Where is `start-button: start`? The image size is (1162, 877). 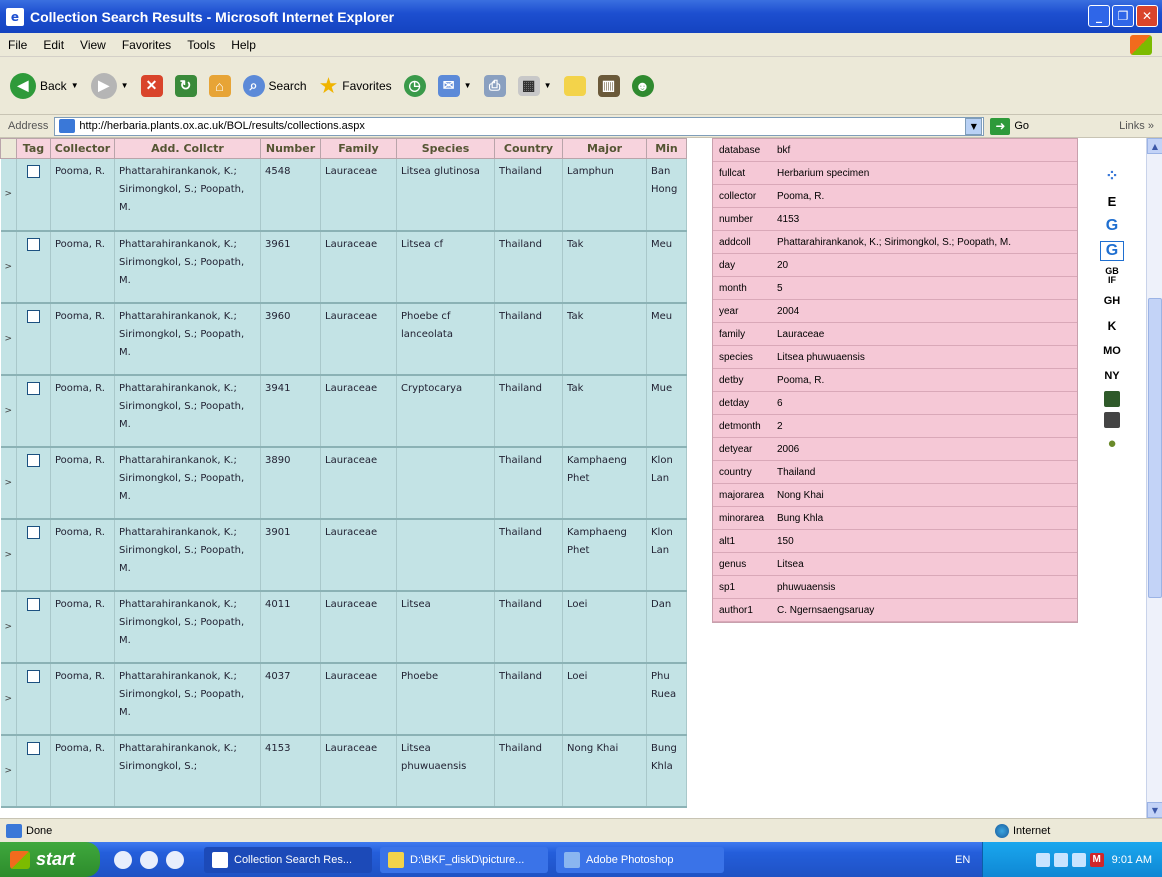 start-button: start is located at coordinates (50, 859).